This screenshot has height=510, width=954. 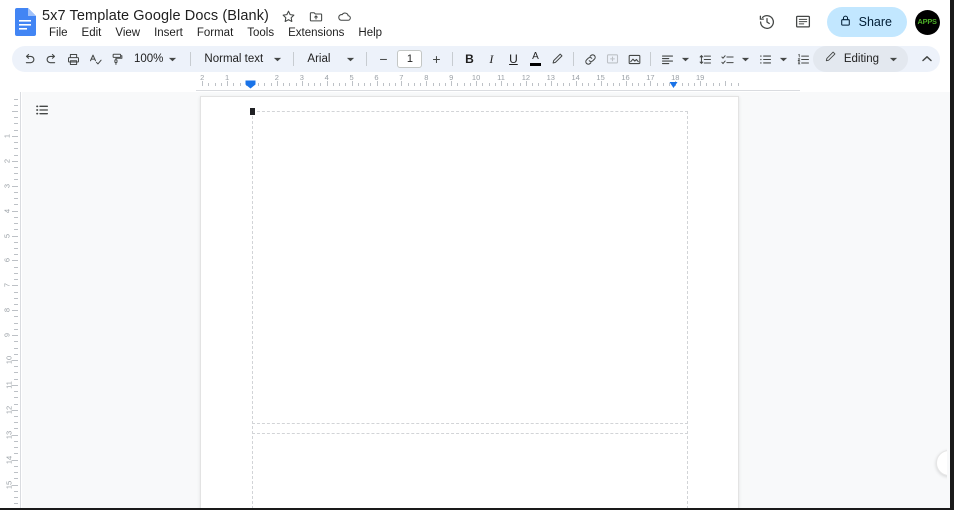 I want to click on share-button: Share, so click(x=866, y=22).